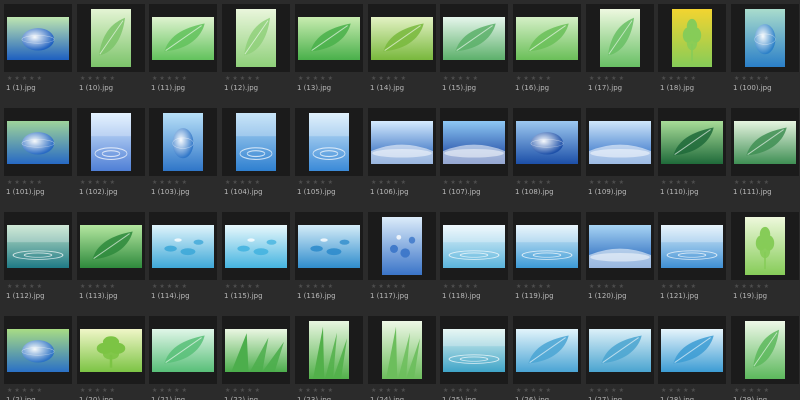 The height and width of the screenshot is (400, 800). What do you see at coordinates (692, 358) in the screenshot?
I see `thumbnail-item: ★ ★ ★ ★ ★ 1 (28).jpg` at bounding box center [692, 358].